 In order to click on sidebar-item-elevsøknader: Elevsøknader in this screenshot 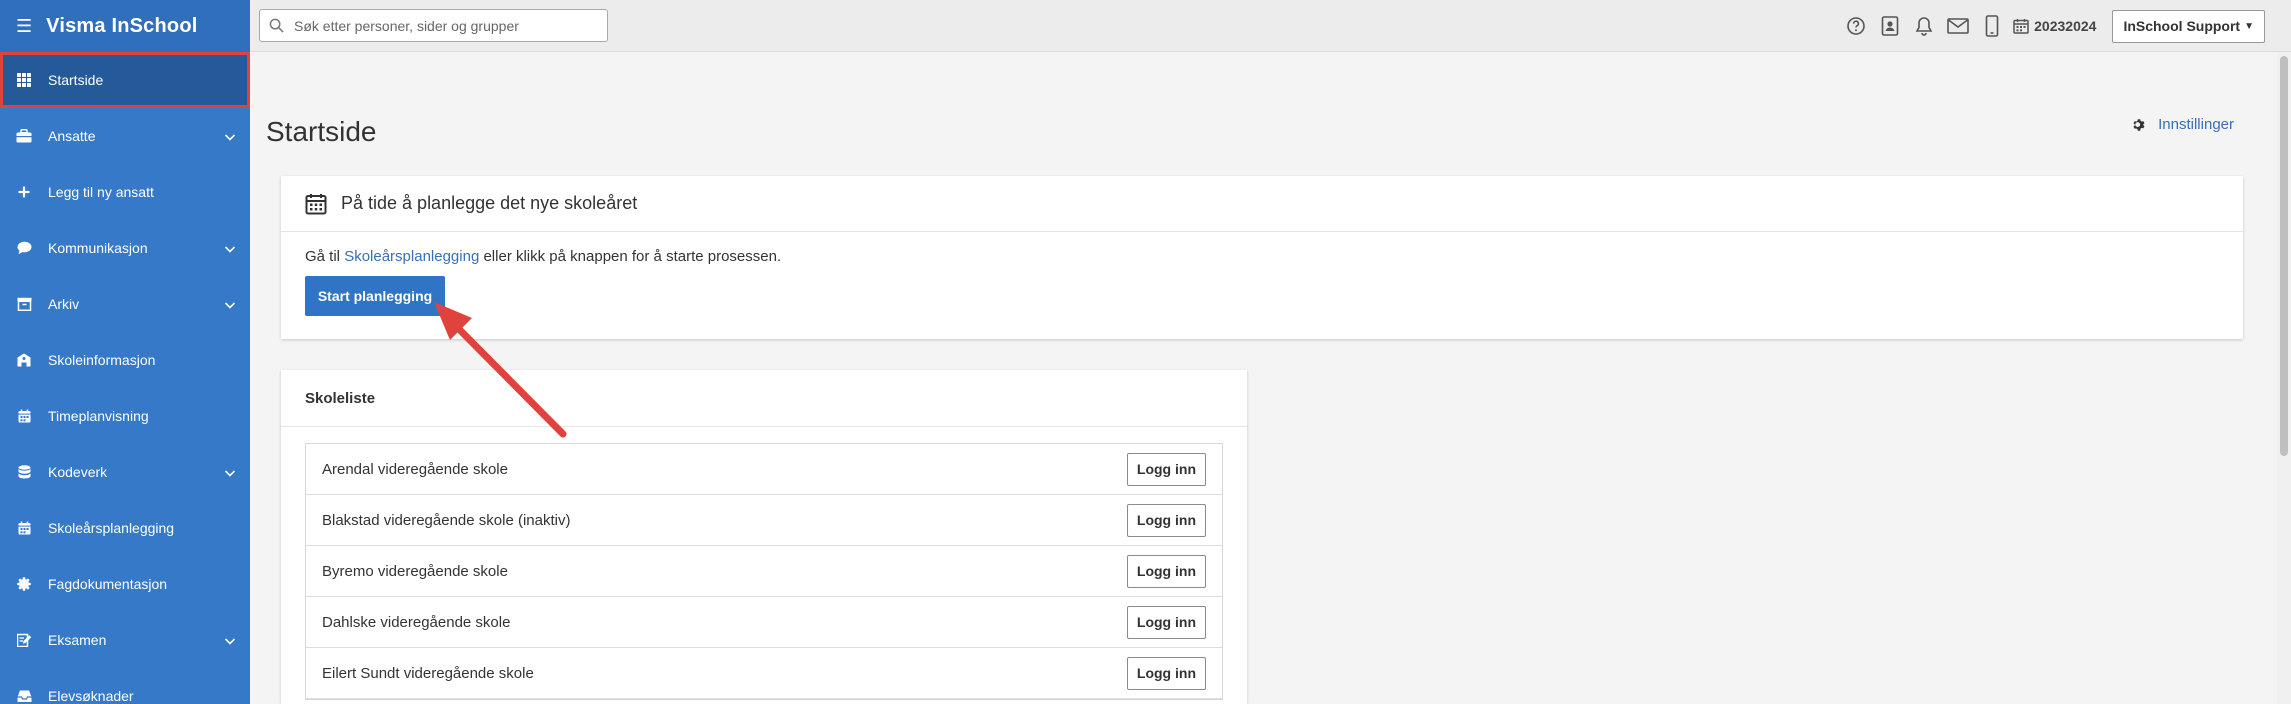, I will do `click(125, 686)`.